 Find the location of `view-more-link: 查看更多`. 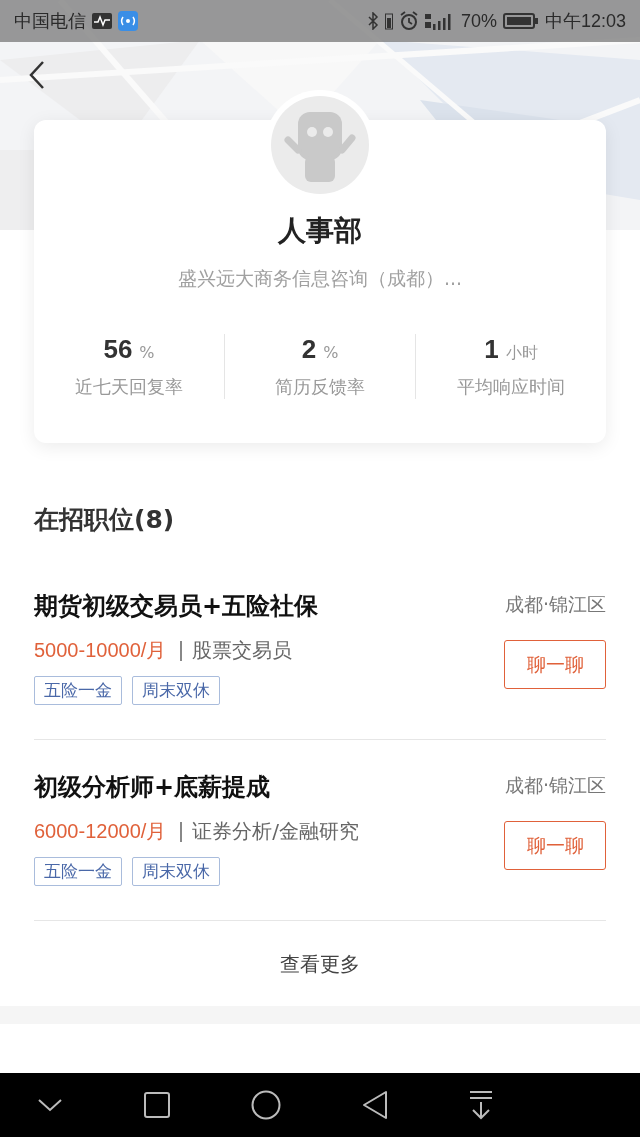

view-more-link: 查看更多 is located at coordinates (320, 964).